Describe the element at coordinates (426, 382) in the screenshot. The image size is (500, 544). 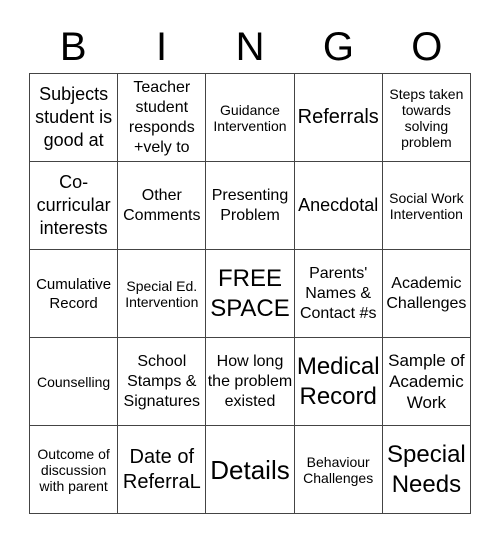
I see `bingo-cell: Sample of Academic Work` at that location.